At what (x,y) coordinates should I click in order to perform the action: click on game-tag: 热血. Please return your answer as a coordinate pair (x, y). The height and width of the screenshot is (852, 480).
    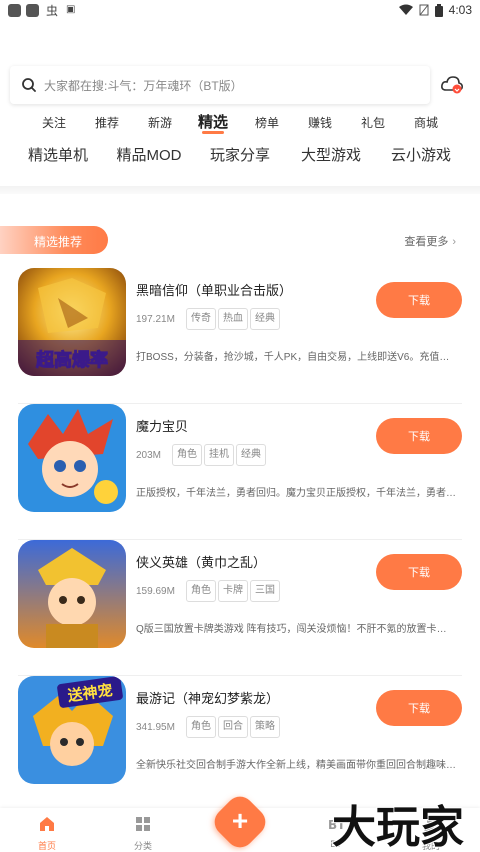
    Looking at the image, I should click on (233, 319).